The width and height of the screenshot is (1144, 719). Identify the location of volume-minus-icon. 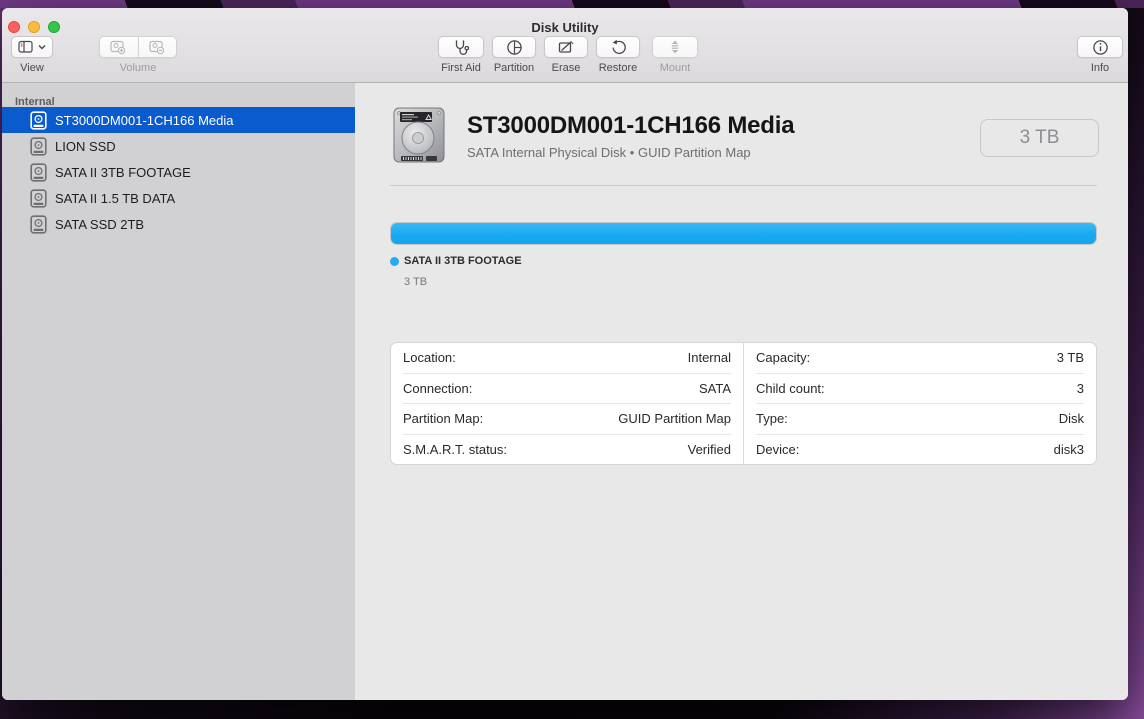
(157, 47).